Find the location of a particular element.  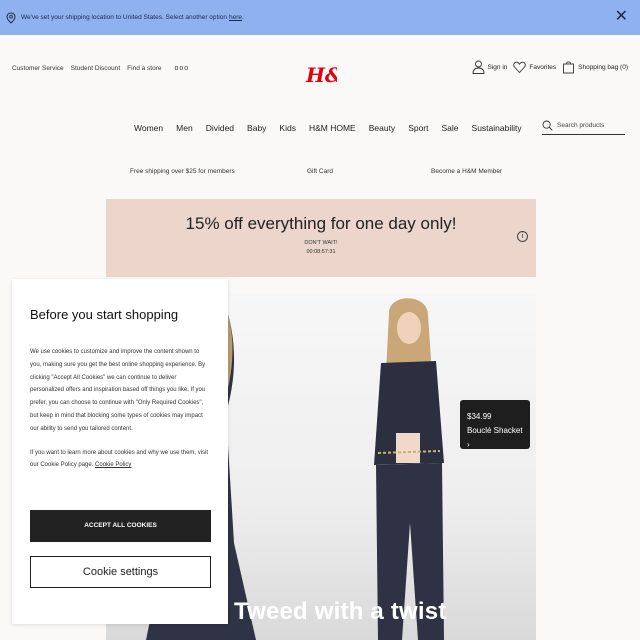

nav-sport: Sport is located at coordinates (418, 128).